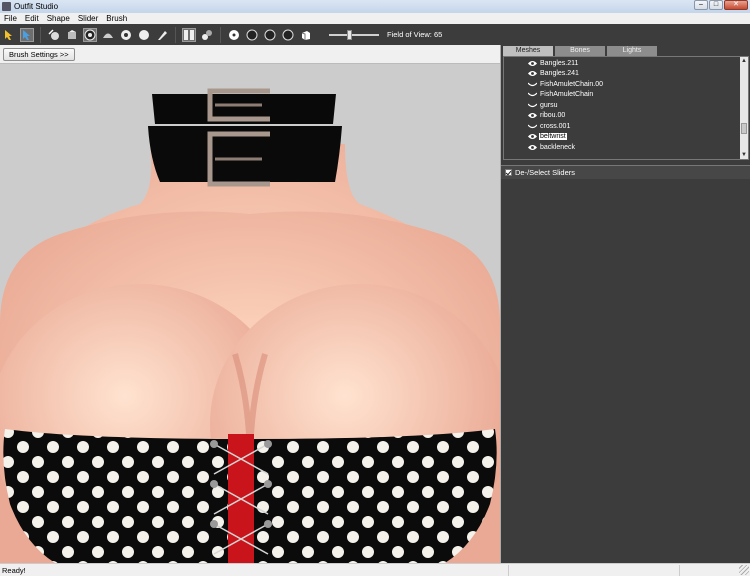 The height and width of the screenshot is (576, 750). I want to click on view-back-icon, so click(252, 35).